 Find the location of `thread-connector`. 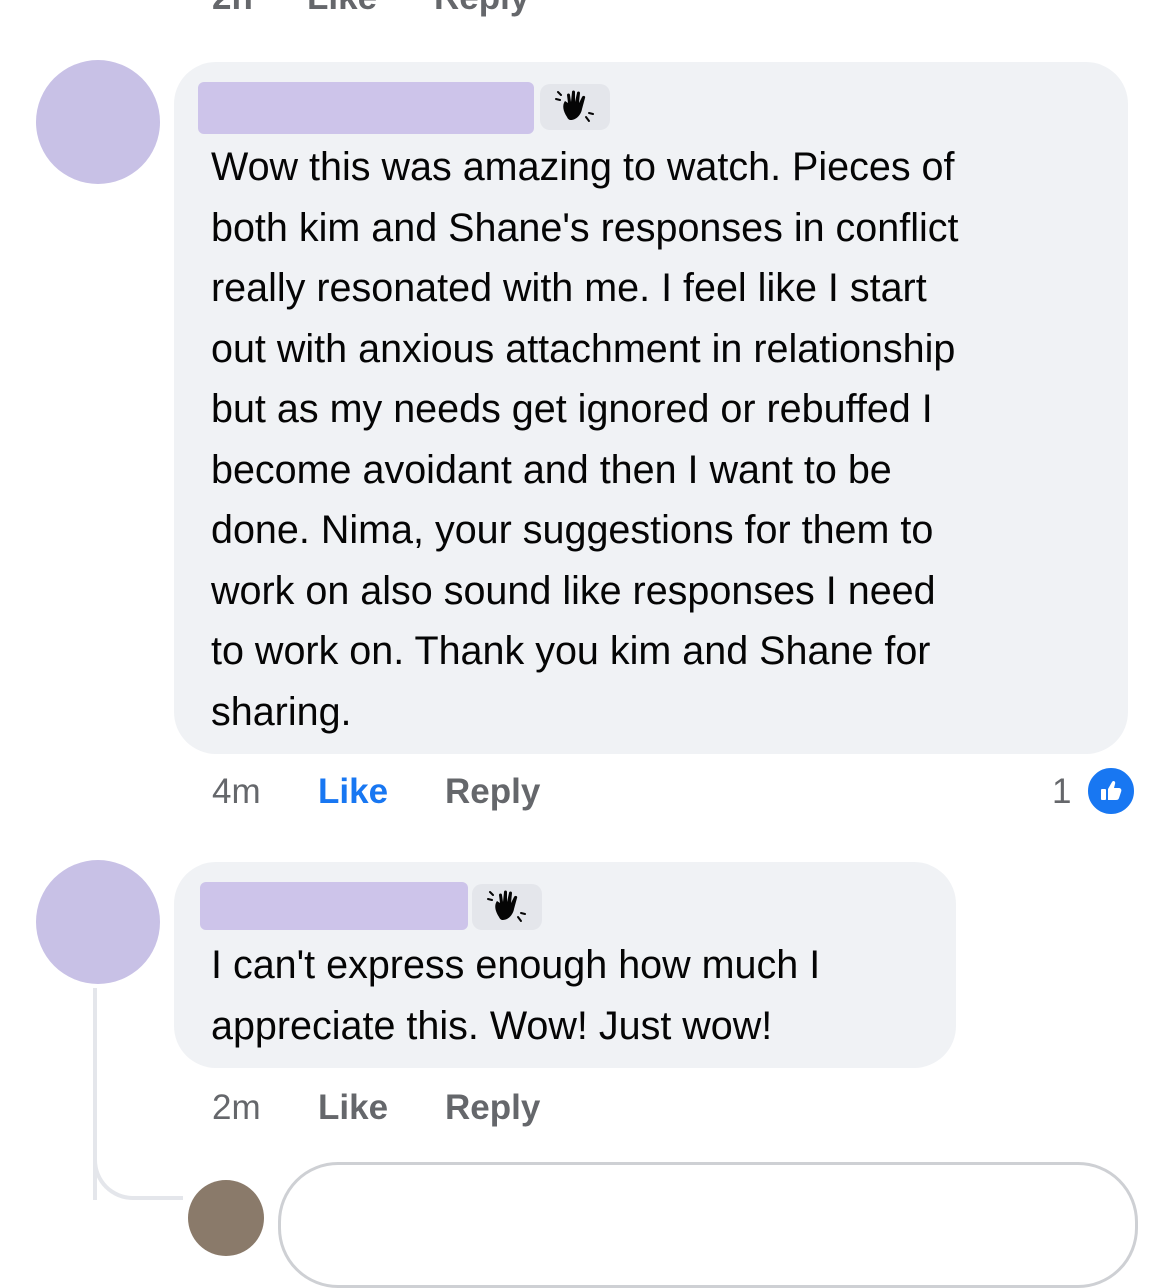

thread-connector is located at coordinates (138, 1160).